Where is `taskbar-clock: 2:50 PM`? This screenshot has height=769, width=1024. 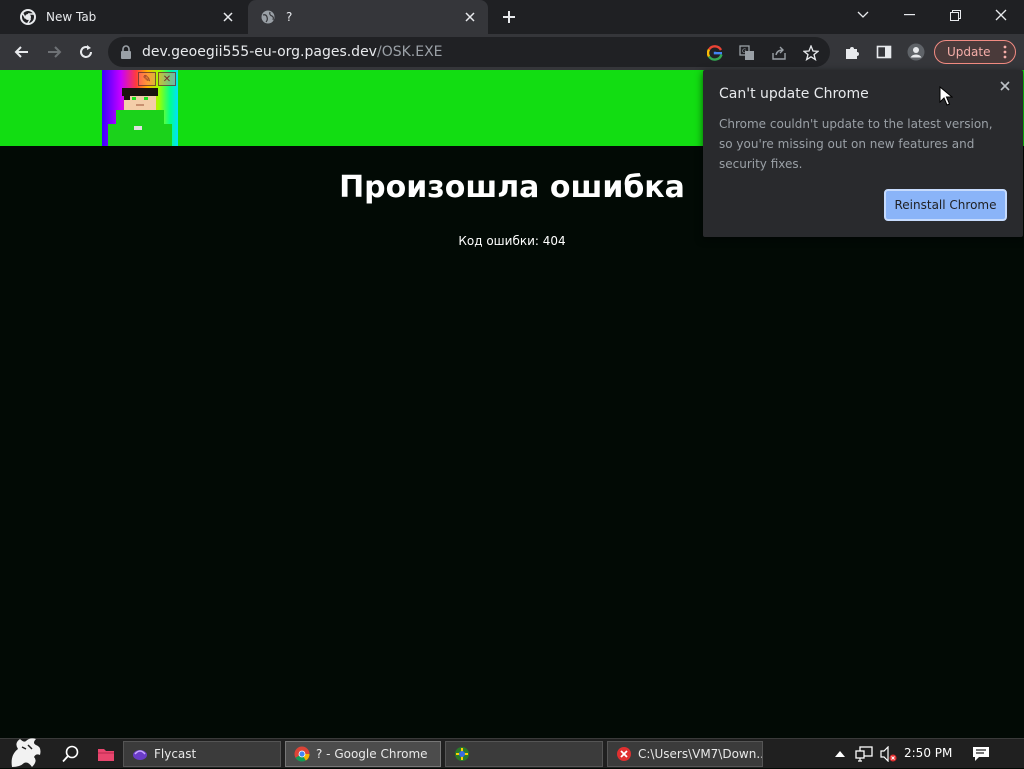
taskbar-clock: 2:50 PM is located at coordinates (928, 753).